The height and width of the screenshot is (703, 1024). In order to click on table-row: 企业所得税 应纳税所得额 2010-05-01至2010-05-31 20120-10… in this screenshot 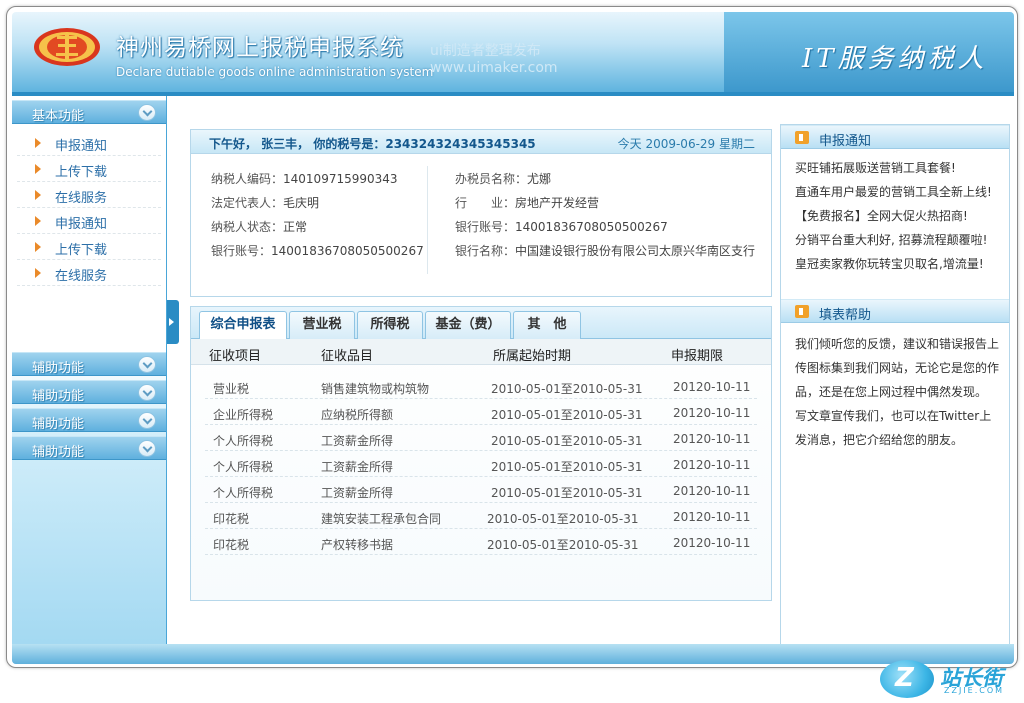, I will do `click(481, 412)`.